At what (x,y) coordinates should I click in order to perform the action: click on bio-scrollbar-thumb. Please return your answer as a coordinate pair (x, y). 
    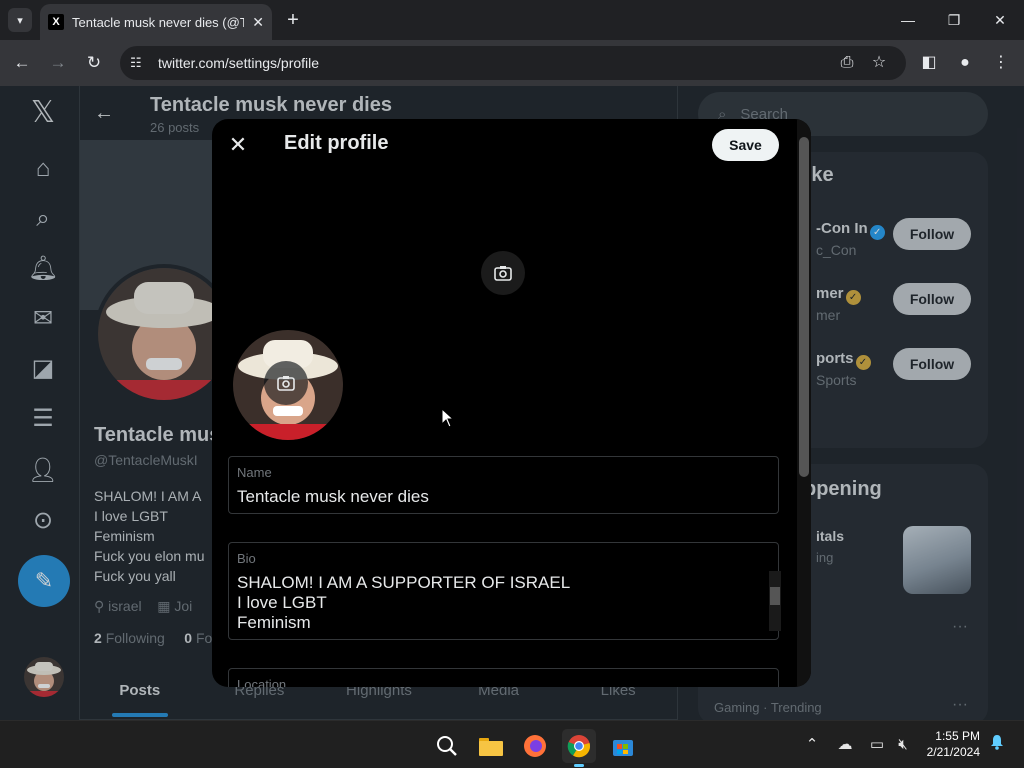
    Looking at the image, I should click on (775, 596).